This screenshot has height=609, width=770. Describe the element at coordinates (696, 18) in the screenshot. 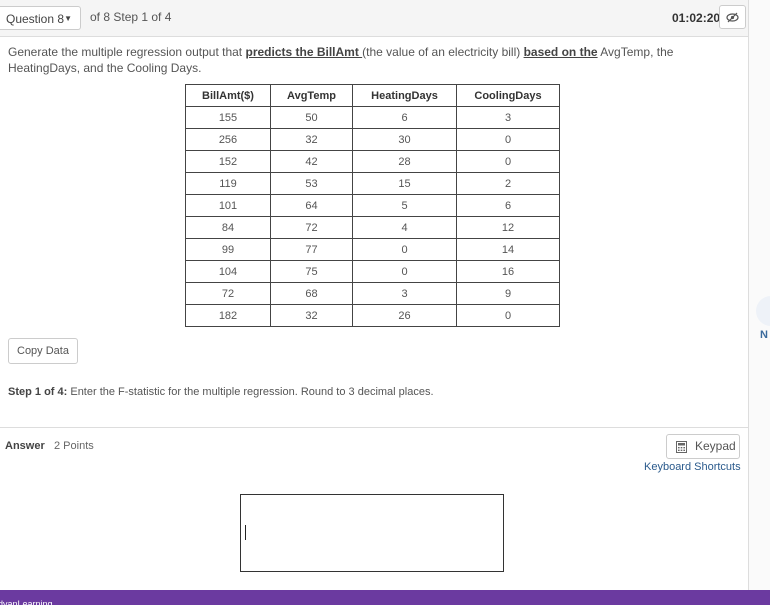

I see `timer: 01:02:20` at that location.